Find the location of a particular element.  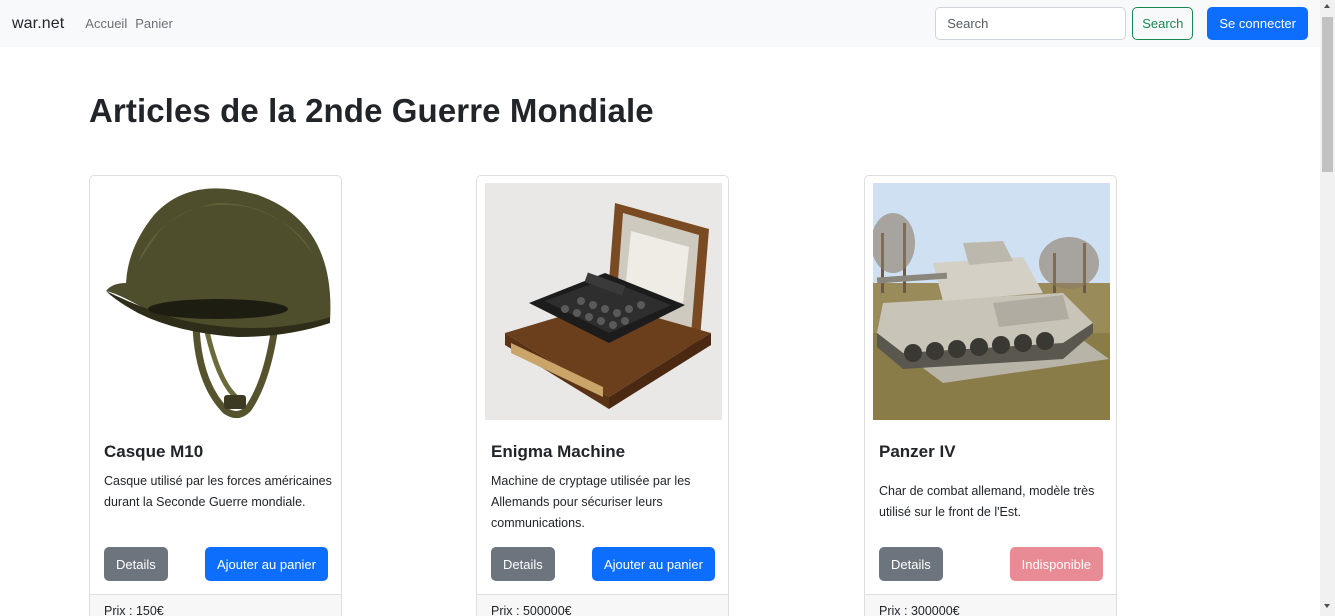

navbar-actions: Search Se connecter is located at coordinates (1121, 23).